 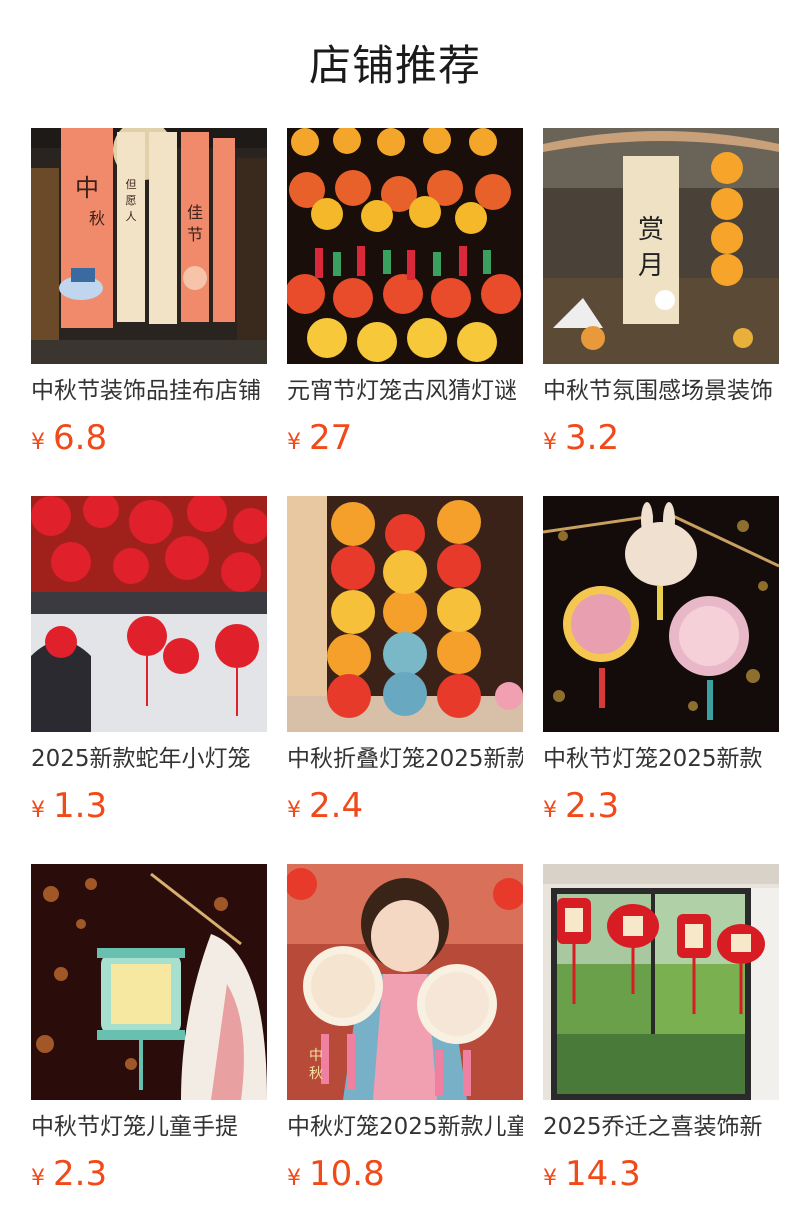 I want to click on product-title: 中秋节装饰品挂布店铺, so click(x=149, y=391).